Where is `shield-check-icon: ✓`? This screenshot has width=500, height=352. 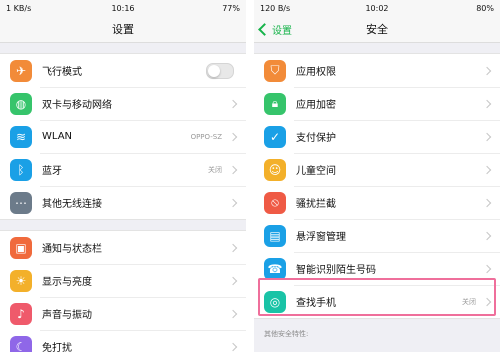
shield-check-icon: ✓ is located at coordinates (275, 136).